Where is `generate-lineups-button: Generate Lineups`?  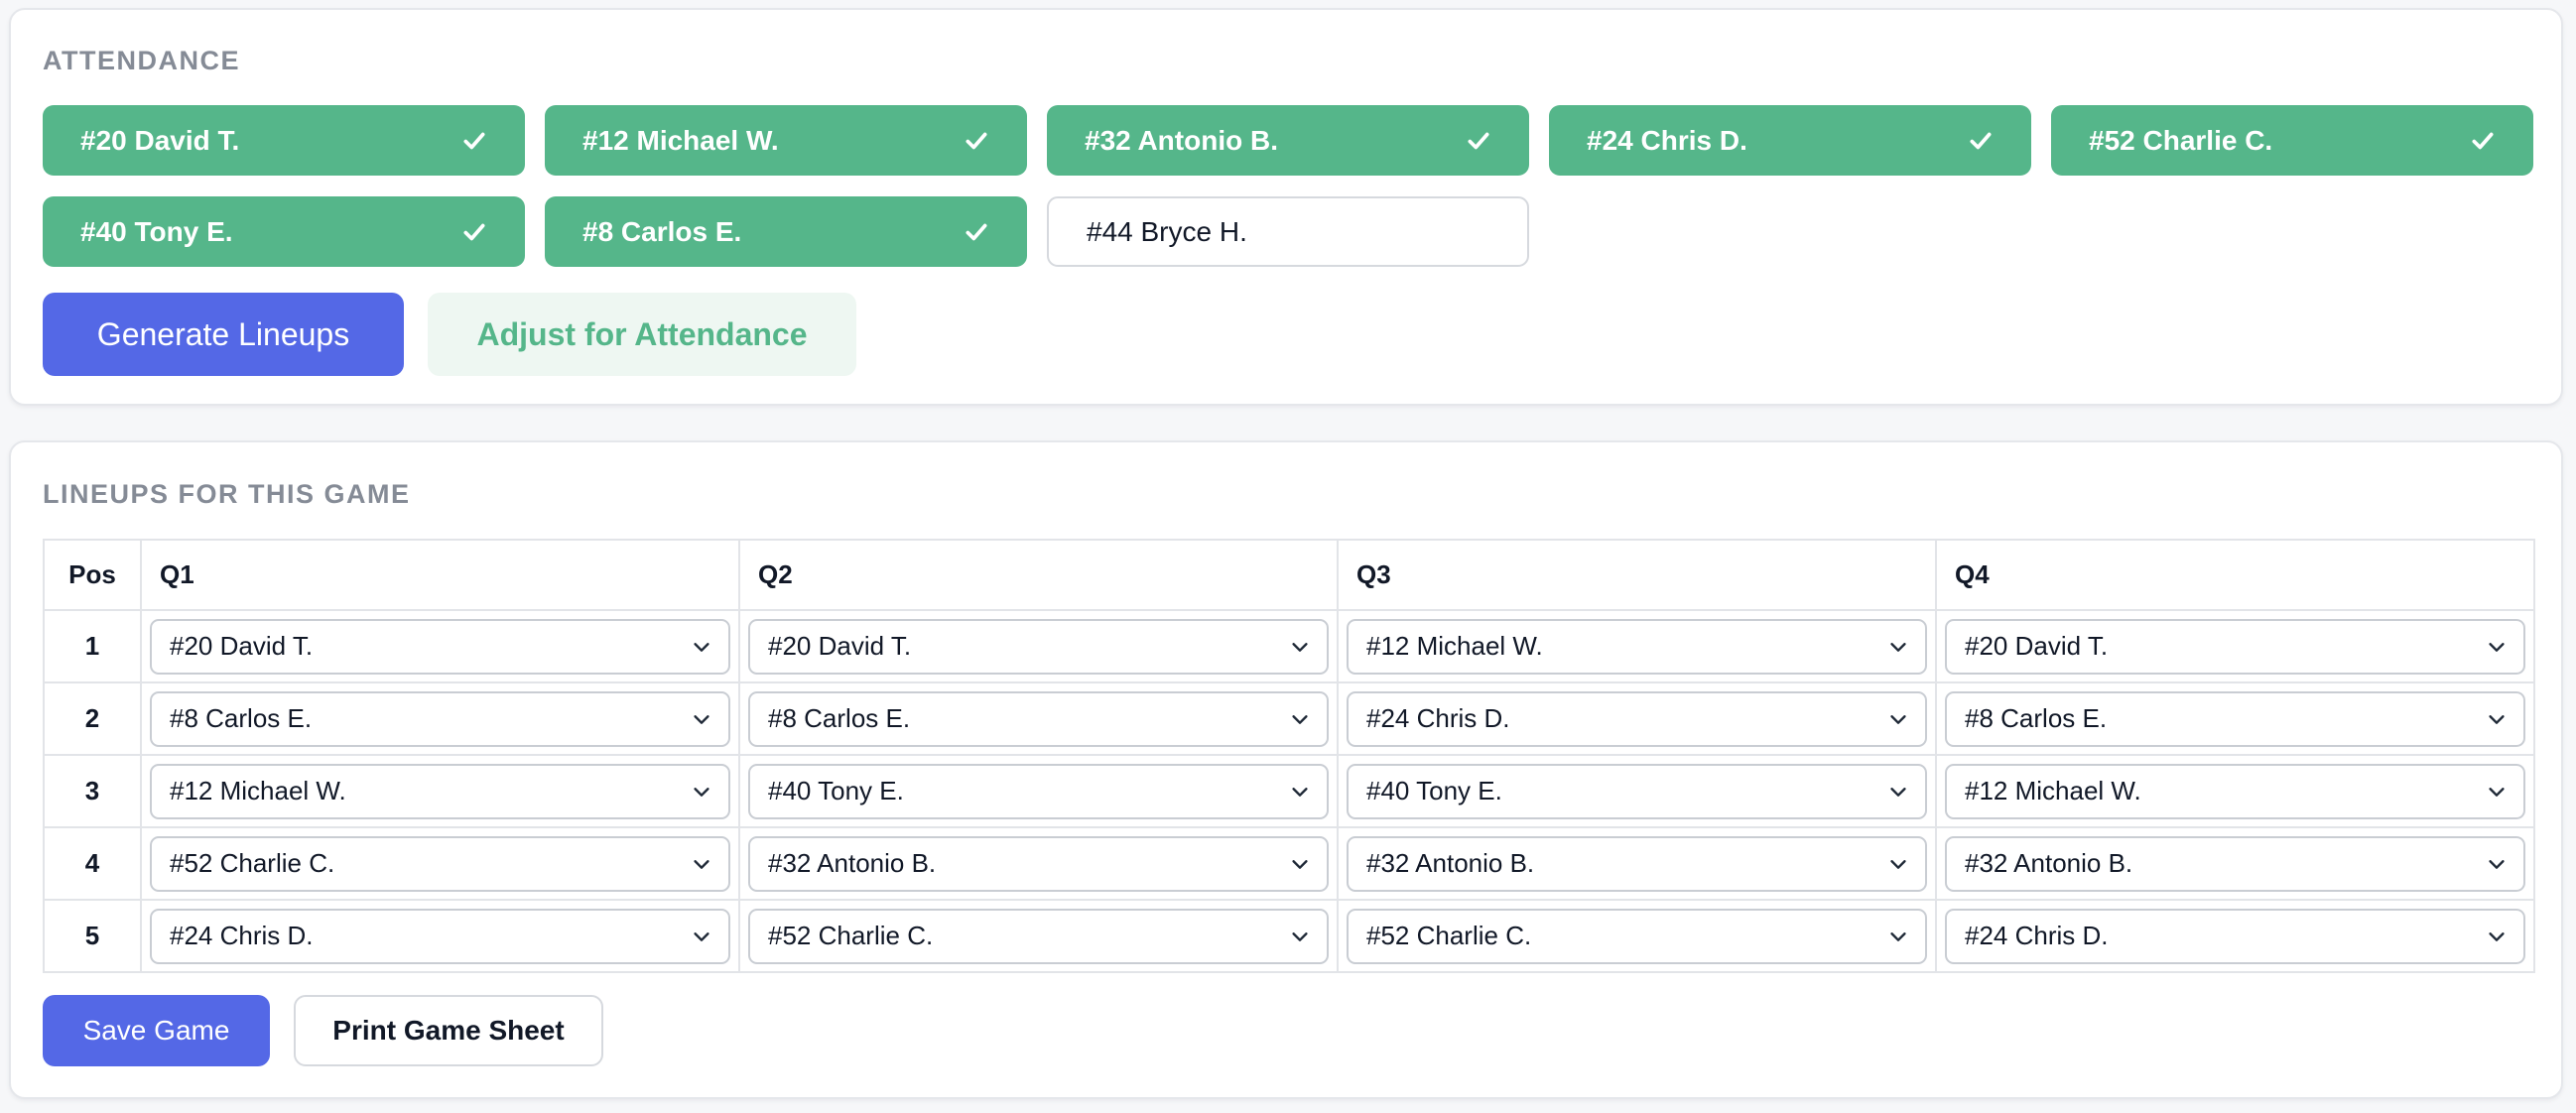 generate-lineups-button: Generate Lineups is located at coordinates (224, 334).